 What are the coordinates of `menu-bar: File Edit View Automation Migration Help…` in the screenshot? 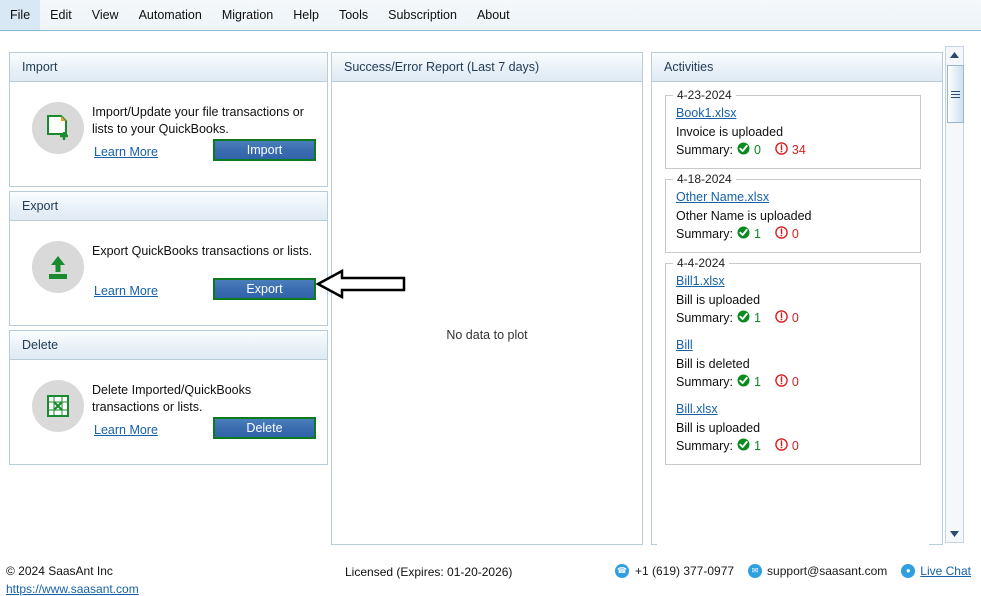 It's located at (490, 15).